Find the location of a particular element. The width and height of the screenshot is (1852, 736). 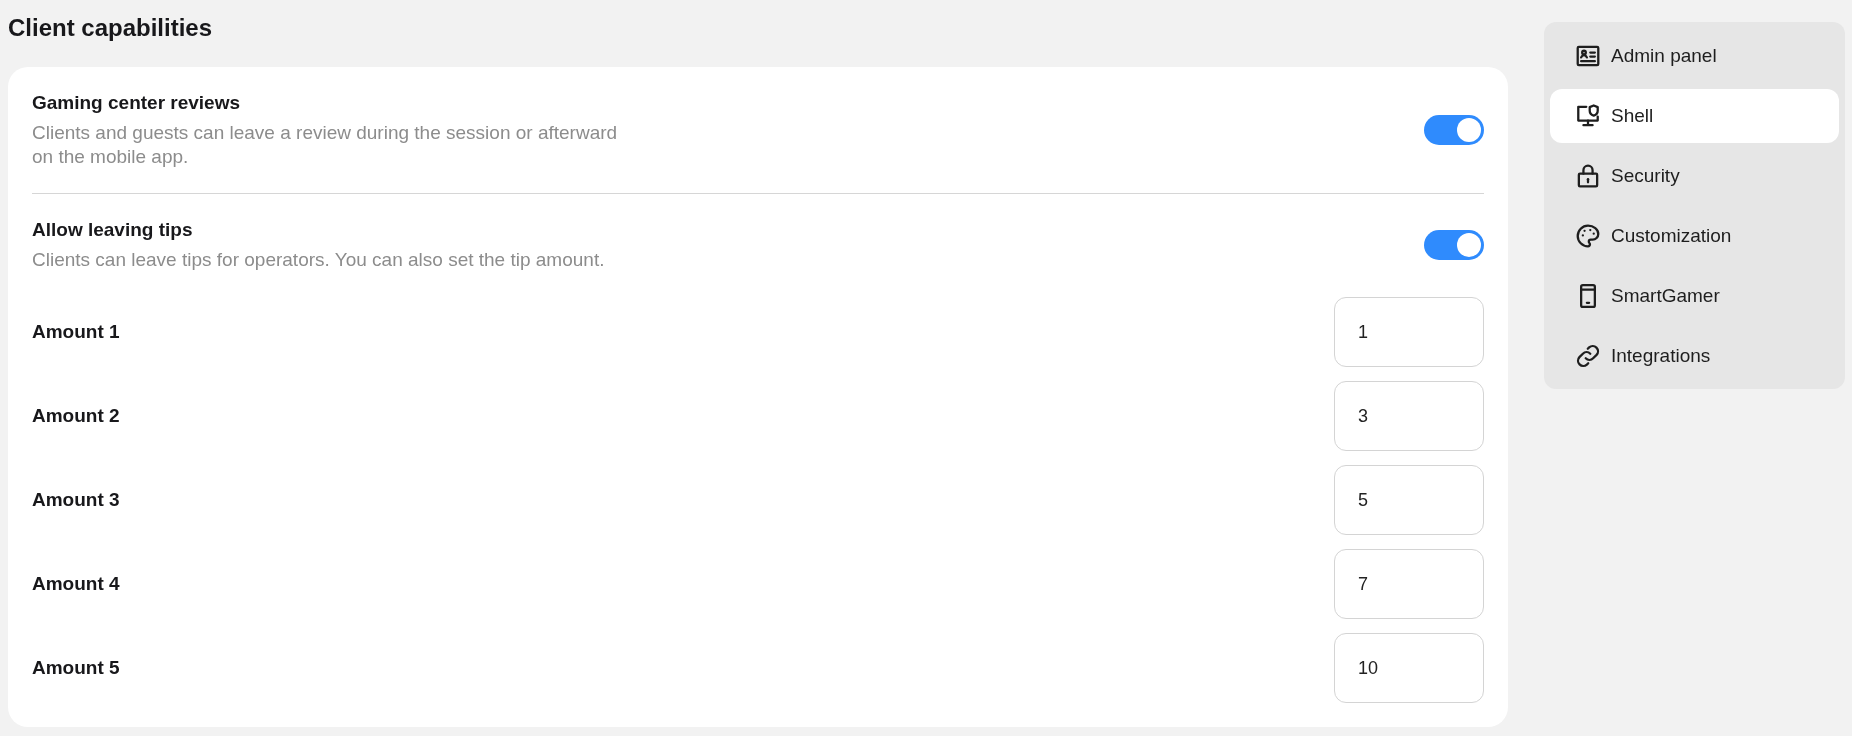

setting-title: Allow leaving tips is located at coordinates (113, 230).